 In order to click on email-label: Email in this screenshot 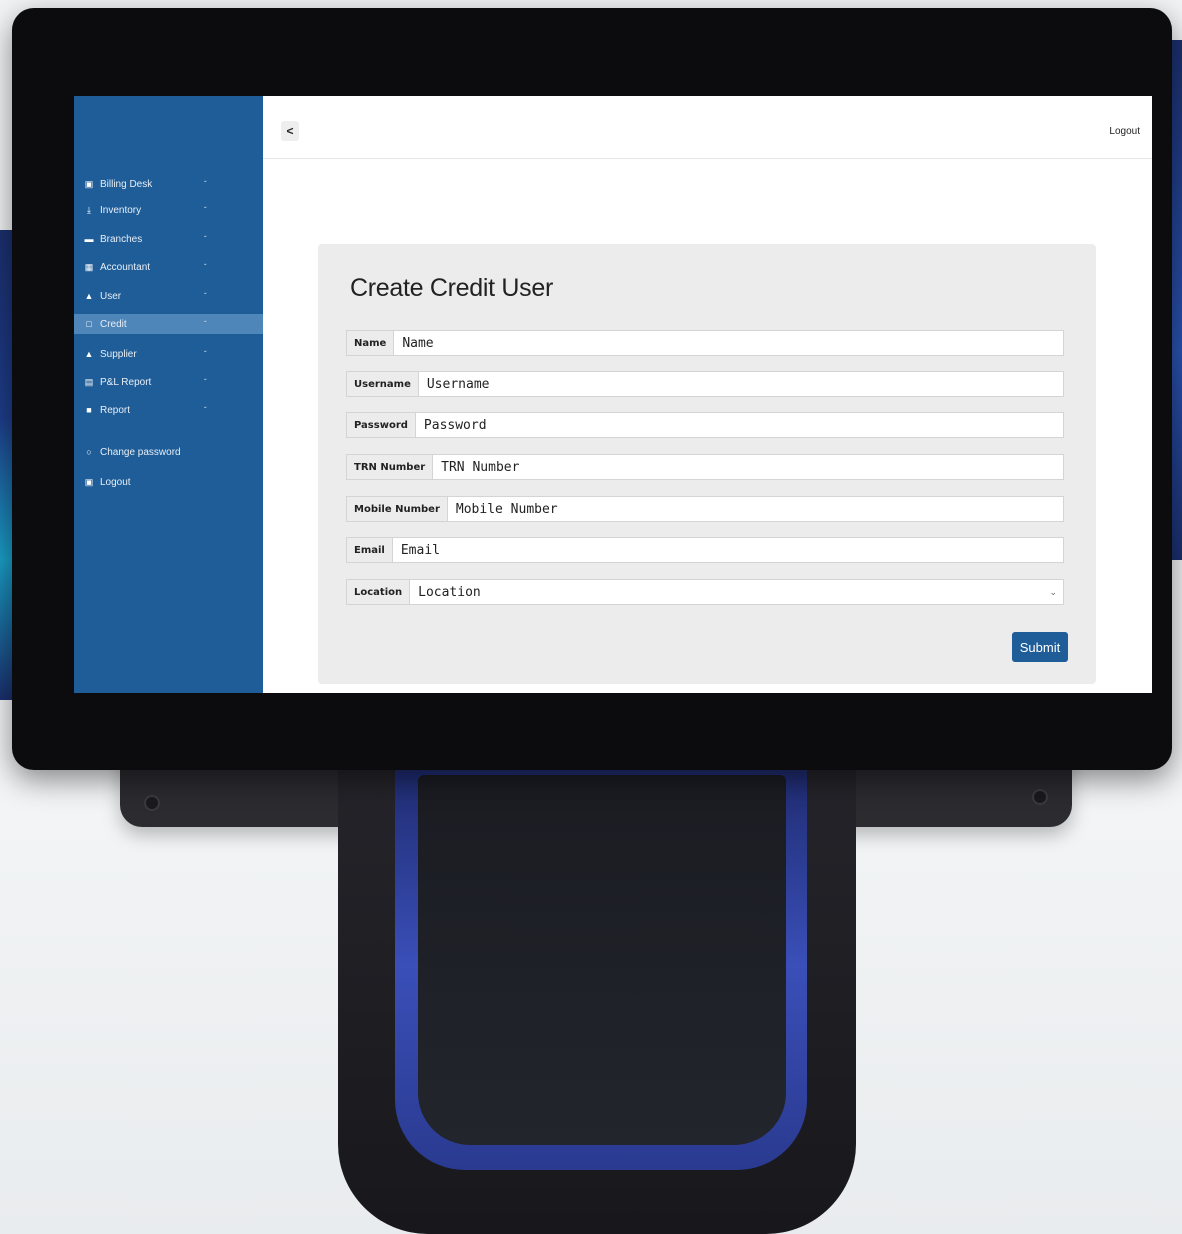, I will do `click(370, 550)`.